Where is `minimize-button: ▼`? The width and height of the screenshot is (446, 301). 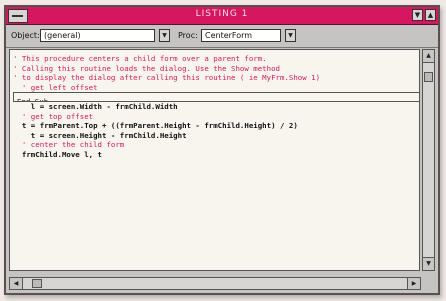 minimize-button: ▼ is located at coordinates (417, 15).